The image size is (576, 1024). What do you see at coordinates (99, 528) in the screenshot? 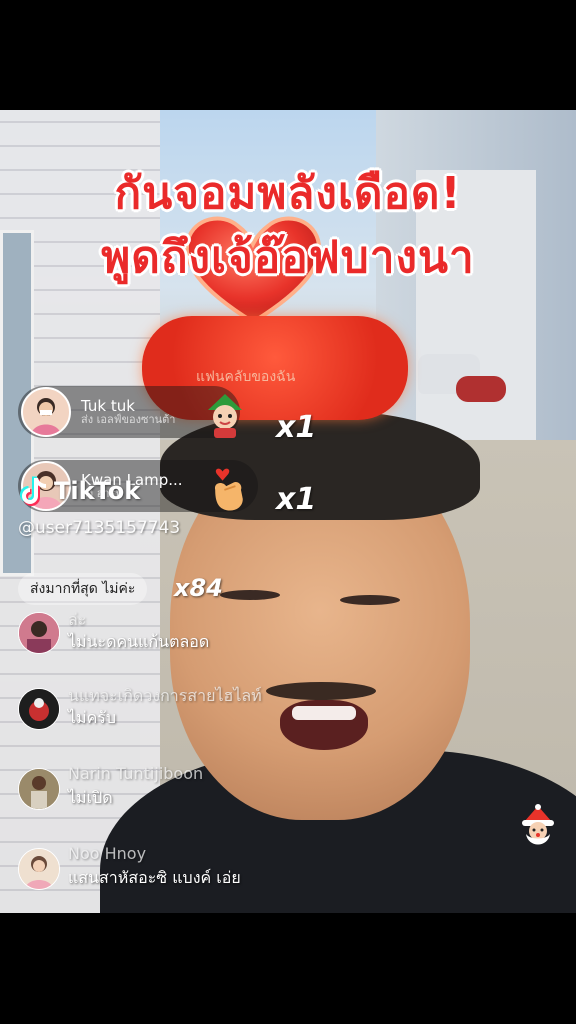
I see `creator-username: @user7135157743` at bounding box center [99, 528].